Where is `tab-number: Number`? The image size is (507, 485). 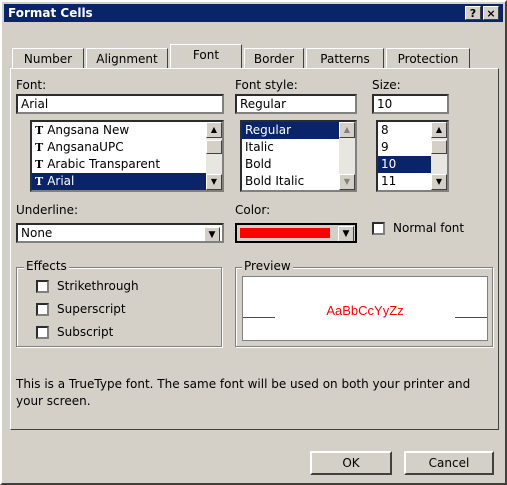
tab-number: Number is located at coordinates (48, 58).